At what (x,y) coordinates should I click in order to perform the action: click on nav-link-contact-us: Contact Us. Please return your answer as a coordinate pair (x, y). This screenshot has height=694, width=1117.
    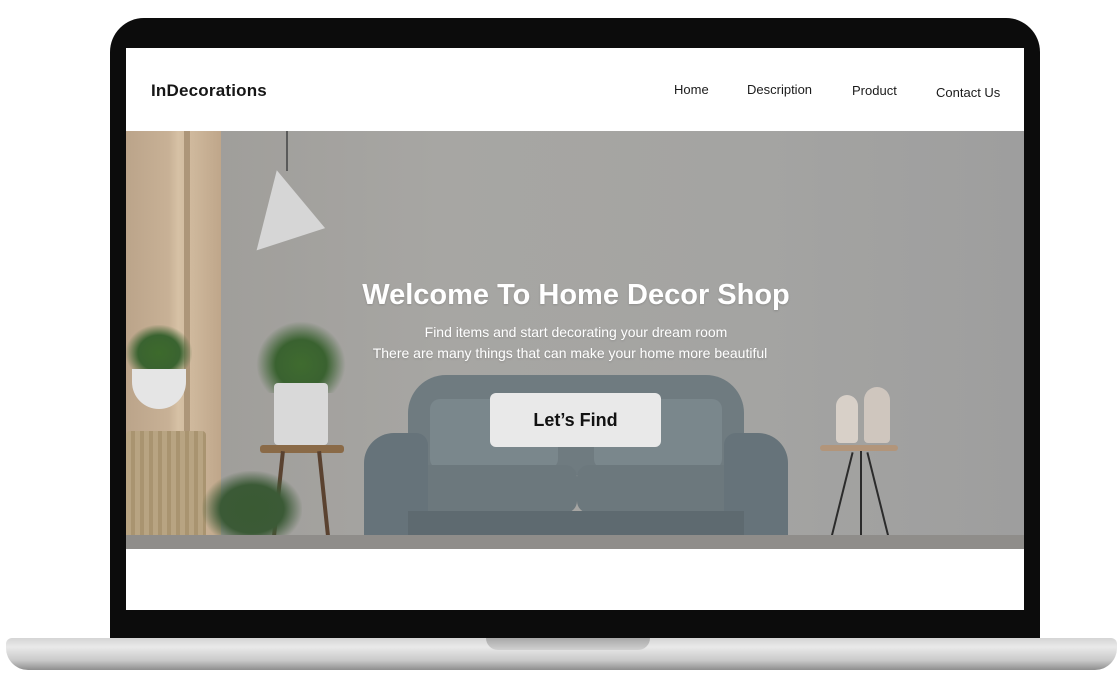
    Looking at the image, I should click on (968, 92).